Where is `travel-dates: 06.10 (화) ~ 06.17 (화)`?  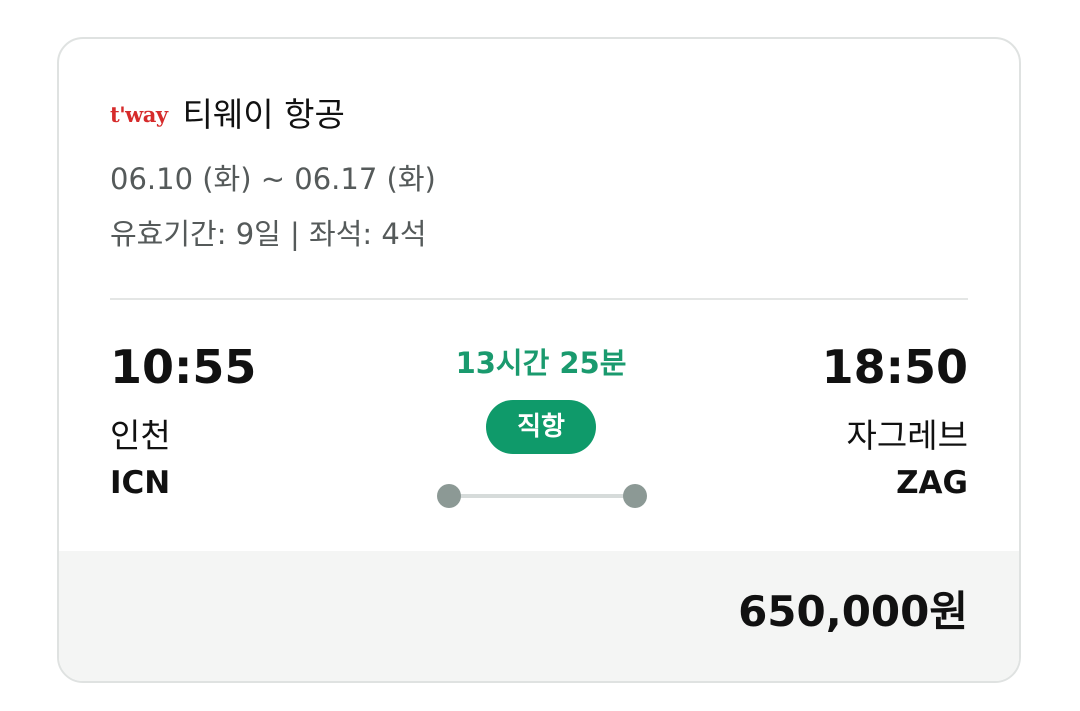 travel-dates: 06.10 (화) ~ 06.17 (화) is located at coordinates (273, 179).